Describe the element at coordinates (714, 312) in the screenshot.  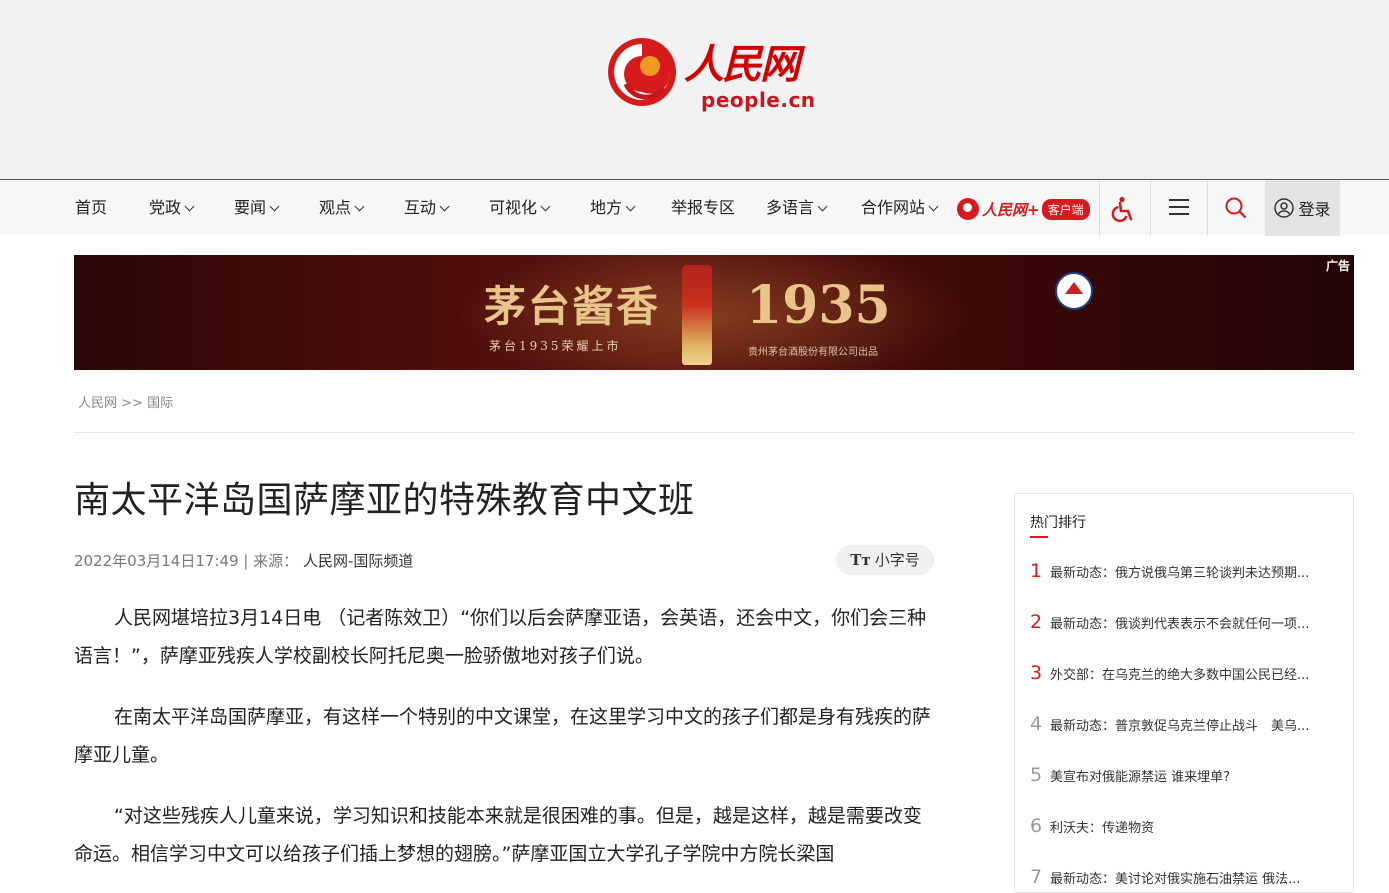
I see `ad-banner: 茅台酱香 茅台1935荣耀上市 1935 贵州茅台酒股份有限公司出品 广告` at that location.